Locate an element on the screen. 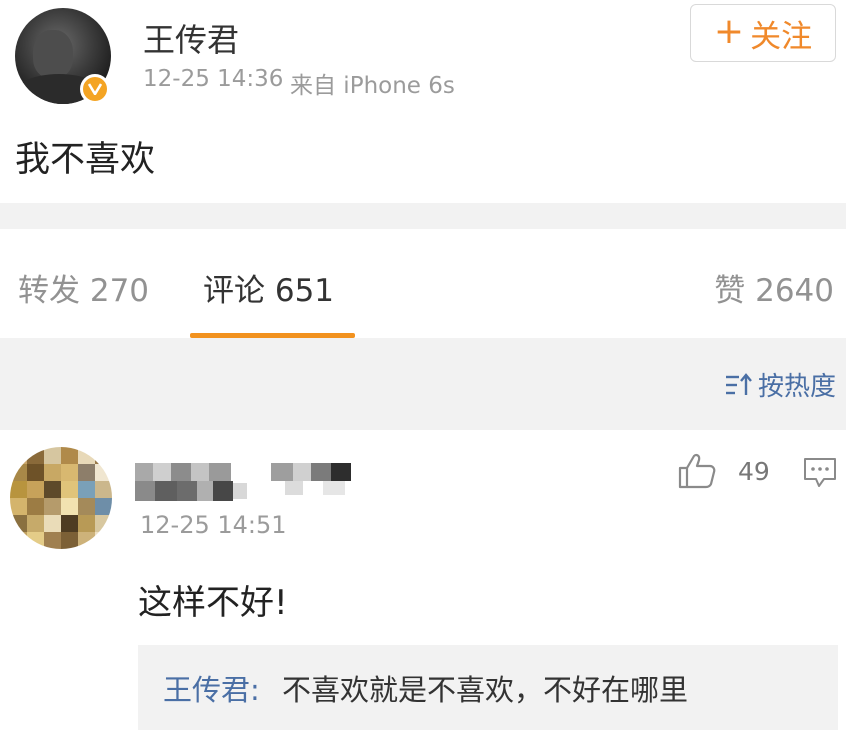 The height and width of the screenshot is (730, 846). tab-comment: 评论 651 is located at coordinates (268, 287).